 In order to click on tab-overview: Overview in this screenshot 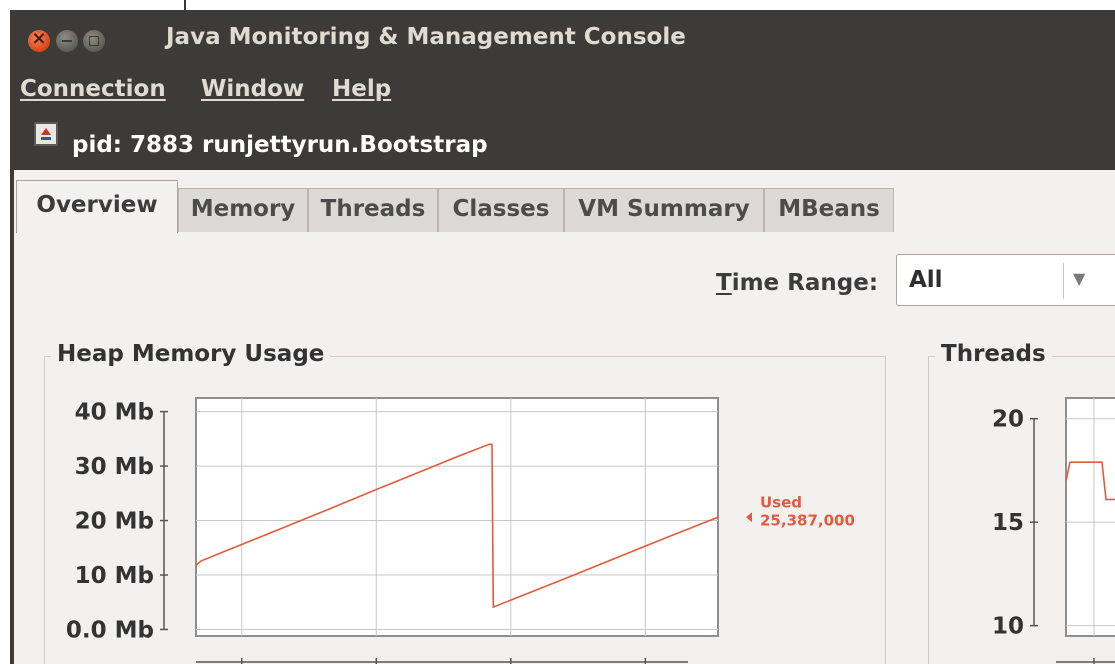, I will do `click(97, 206)`.